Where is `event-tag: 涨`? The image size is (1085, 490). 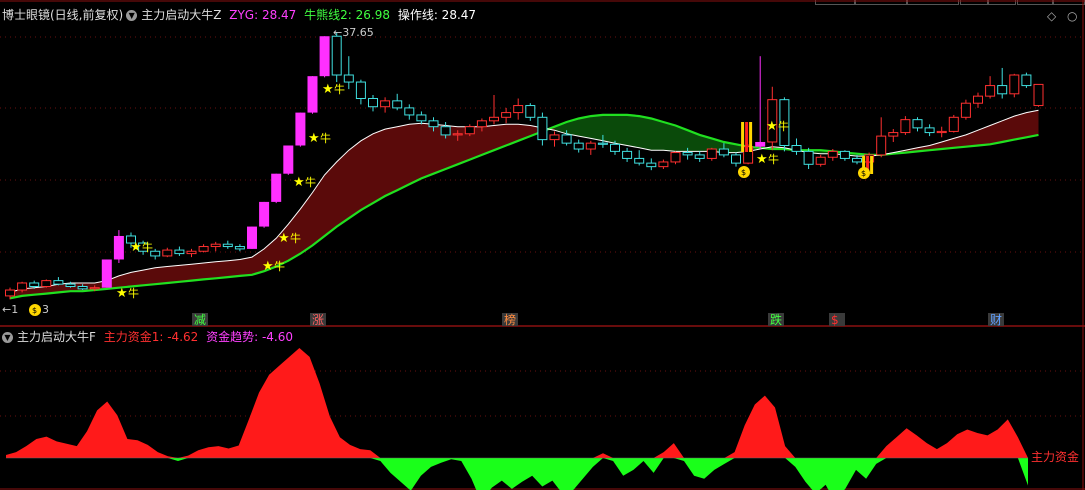 event-tag: 涨 is located at coordinates (318, 319).